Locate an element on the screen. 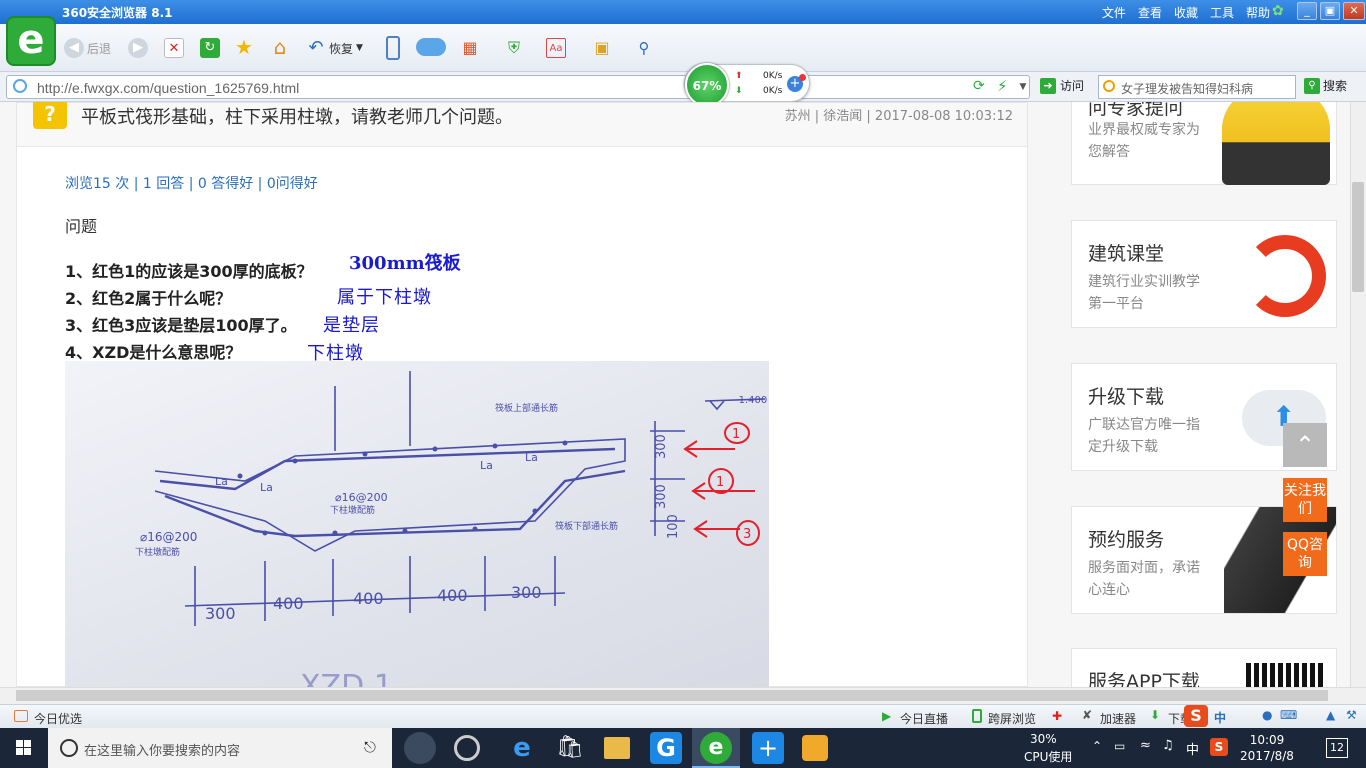 This screenshot has height=768, width=1366. download-speed: 0K/s is located at coordinates (773, 91).